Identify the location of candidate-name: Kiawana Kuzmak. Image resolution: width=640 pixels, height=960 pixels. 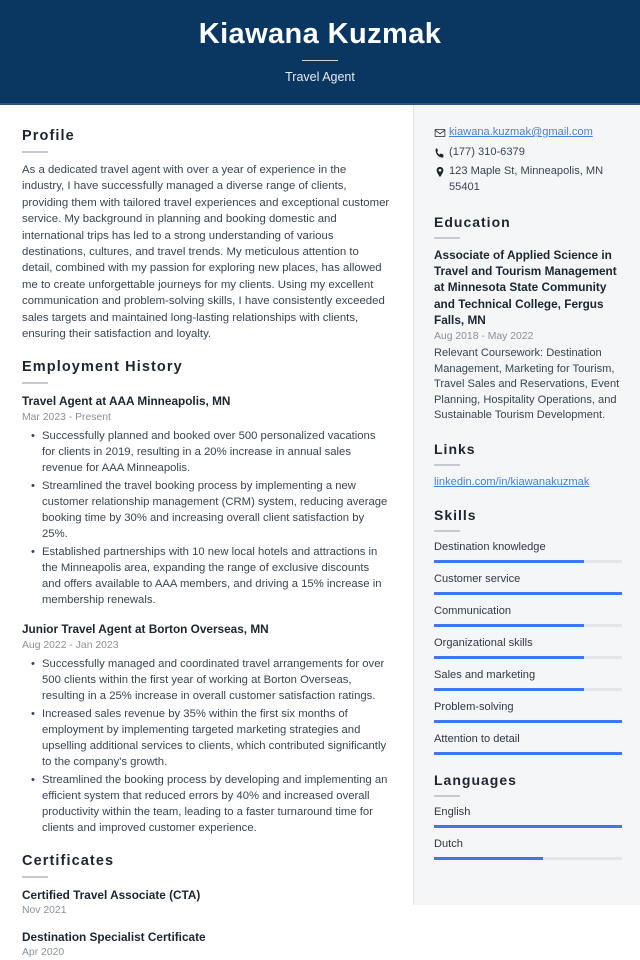
(320, 34).